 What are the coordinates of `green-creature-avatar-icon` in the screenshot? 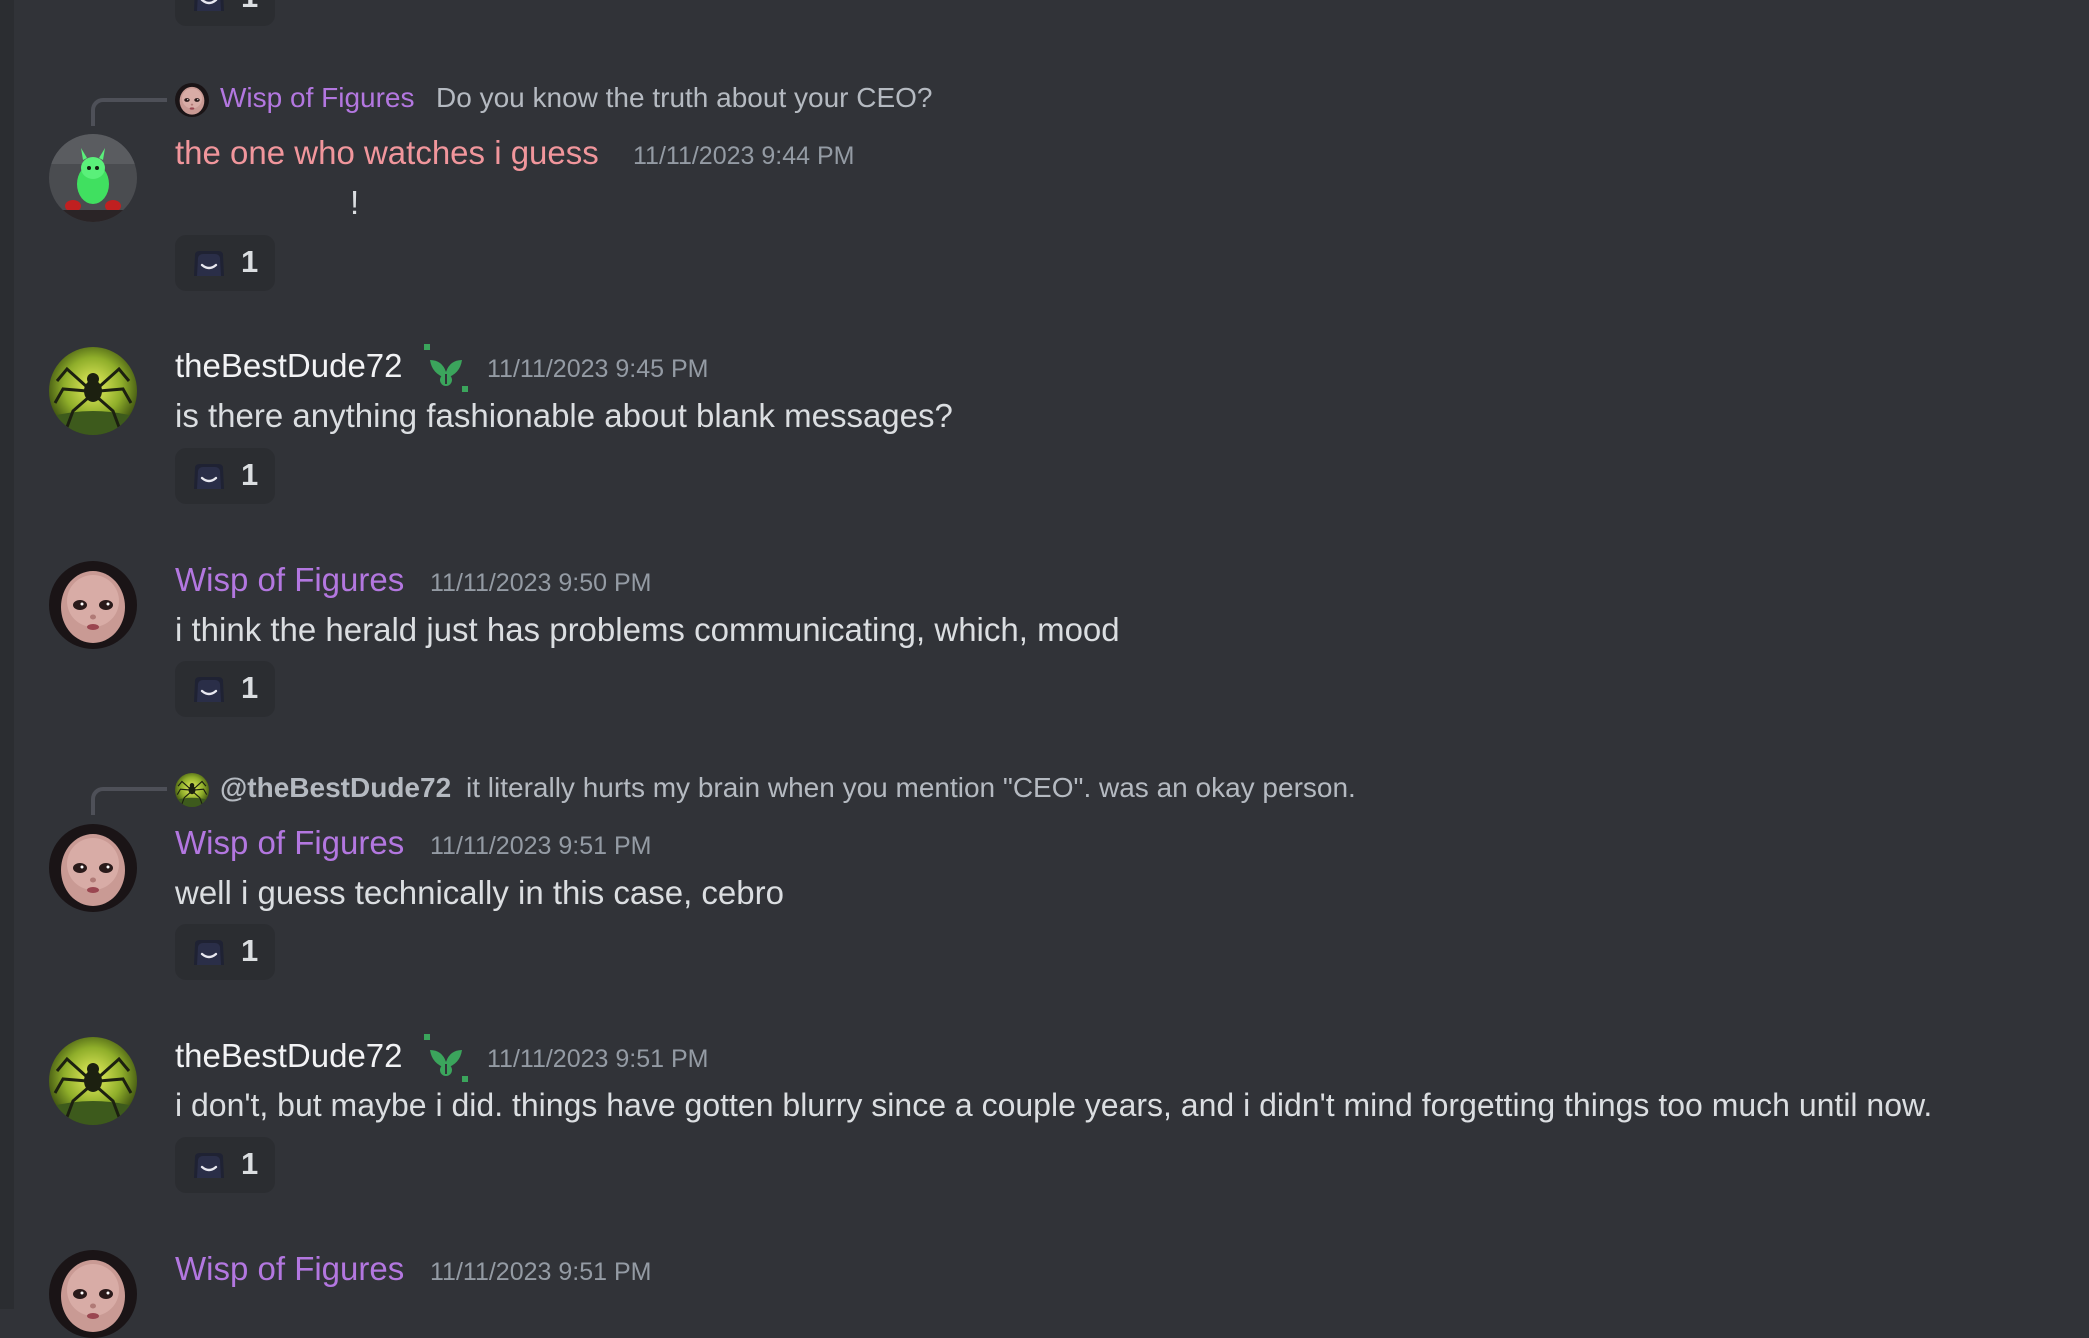 It's located at (93, 178).